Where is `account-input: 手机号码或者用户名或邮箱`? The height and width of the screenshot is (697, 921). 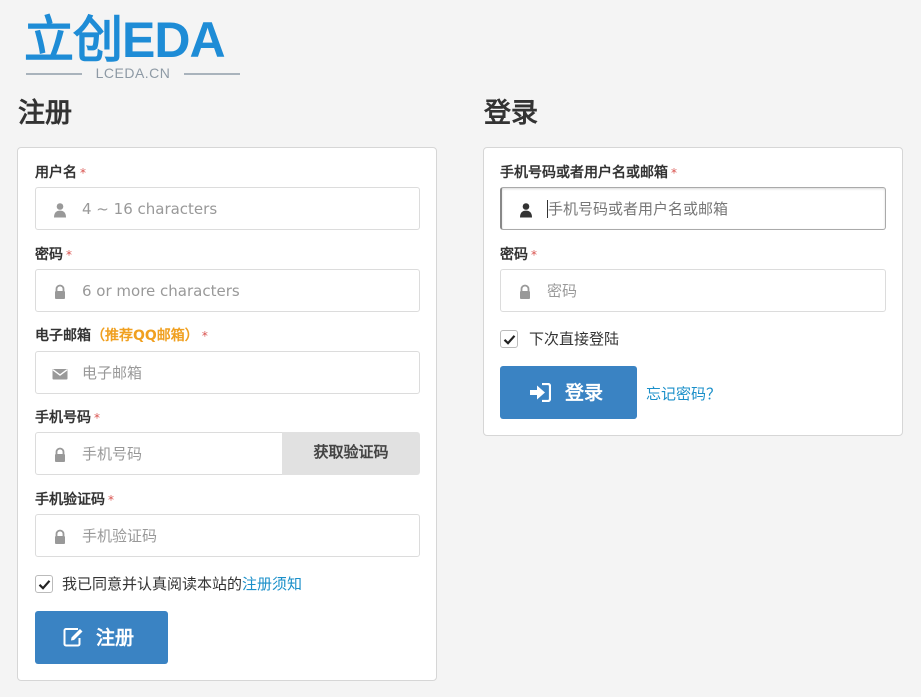
account-input: 手机号码或者用户名或邮箱 is located at coordinates (693, 208).